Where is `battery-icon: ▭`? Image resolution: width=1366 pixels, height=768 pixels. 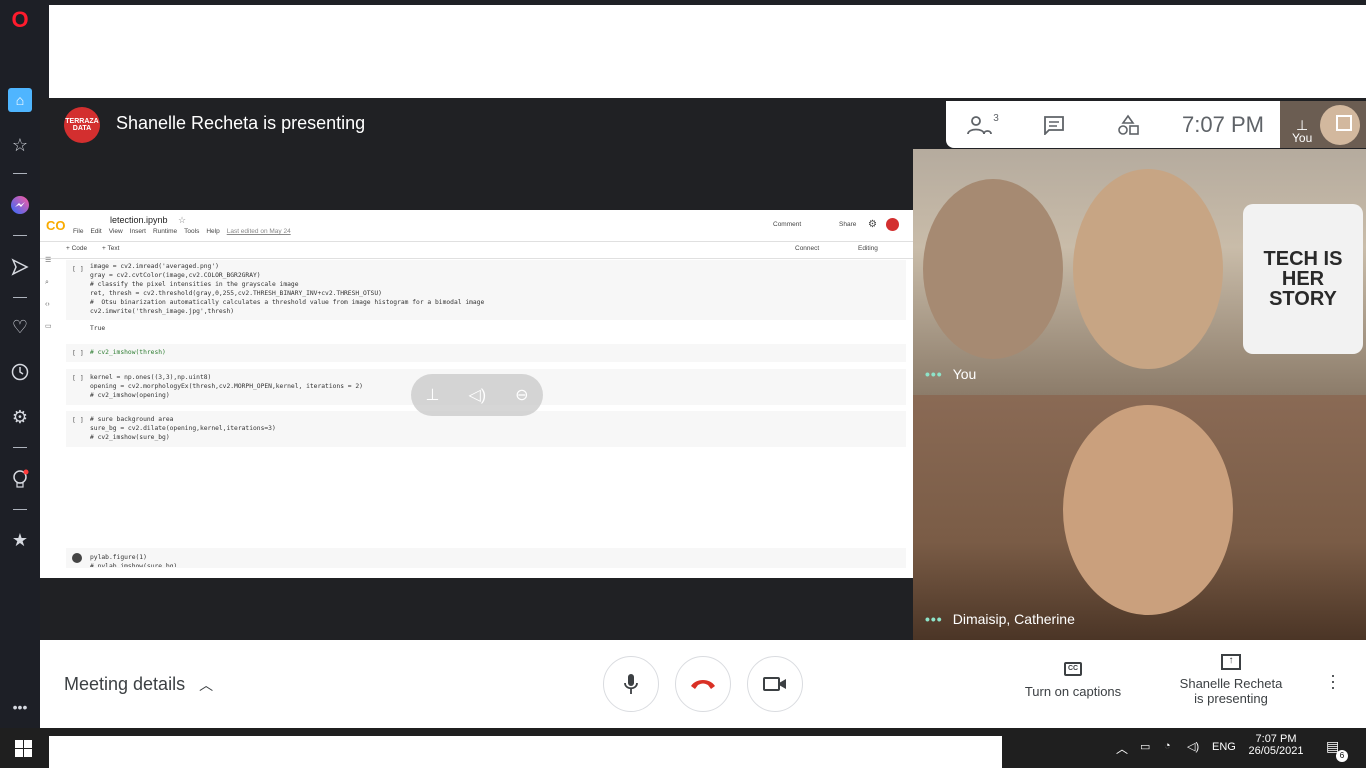
battery-icon: ▭ is located at coordinates (1145, 746).